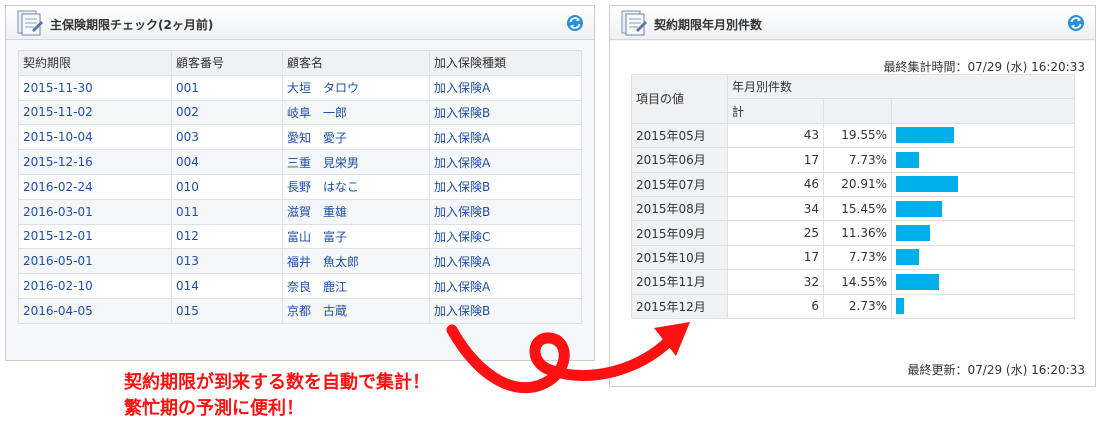  What do you see at coordinates (708, 25) in the screenshot?
I see `panel-title: 契約期限年月別件数` at bounding box center [708, 25].